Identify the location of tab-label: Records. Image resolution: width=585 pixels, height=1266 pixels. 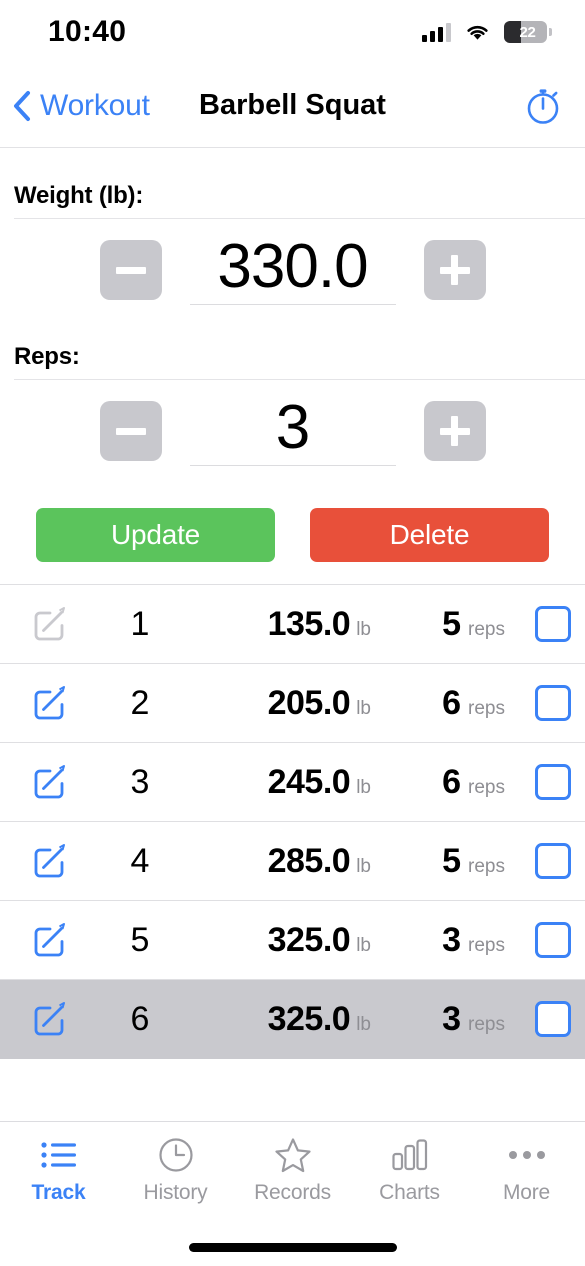
(292, 1193).